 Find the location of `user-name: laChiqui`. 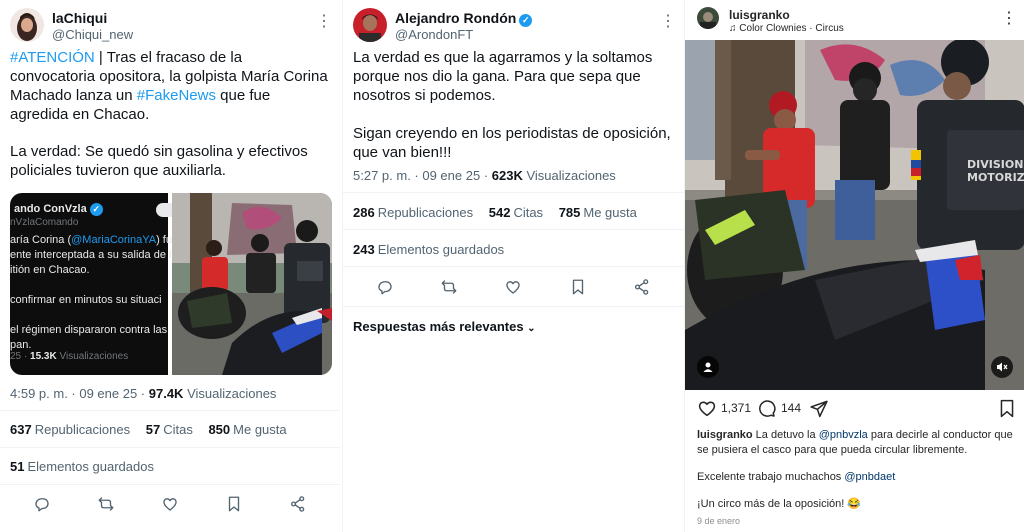

user-name: laChiqui is located at coordinates (79, 18).